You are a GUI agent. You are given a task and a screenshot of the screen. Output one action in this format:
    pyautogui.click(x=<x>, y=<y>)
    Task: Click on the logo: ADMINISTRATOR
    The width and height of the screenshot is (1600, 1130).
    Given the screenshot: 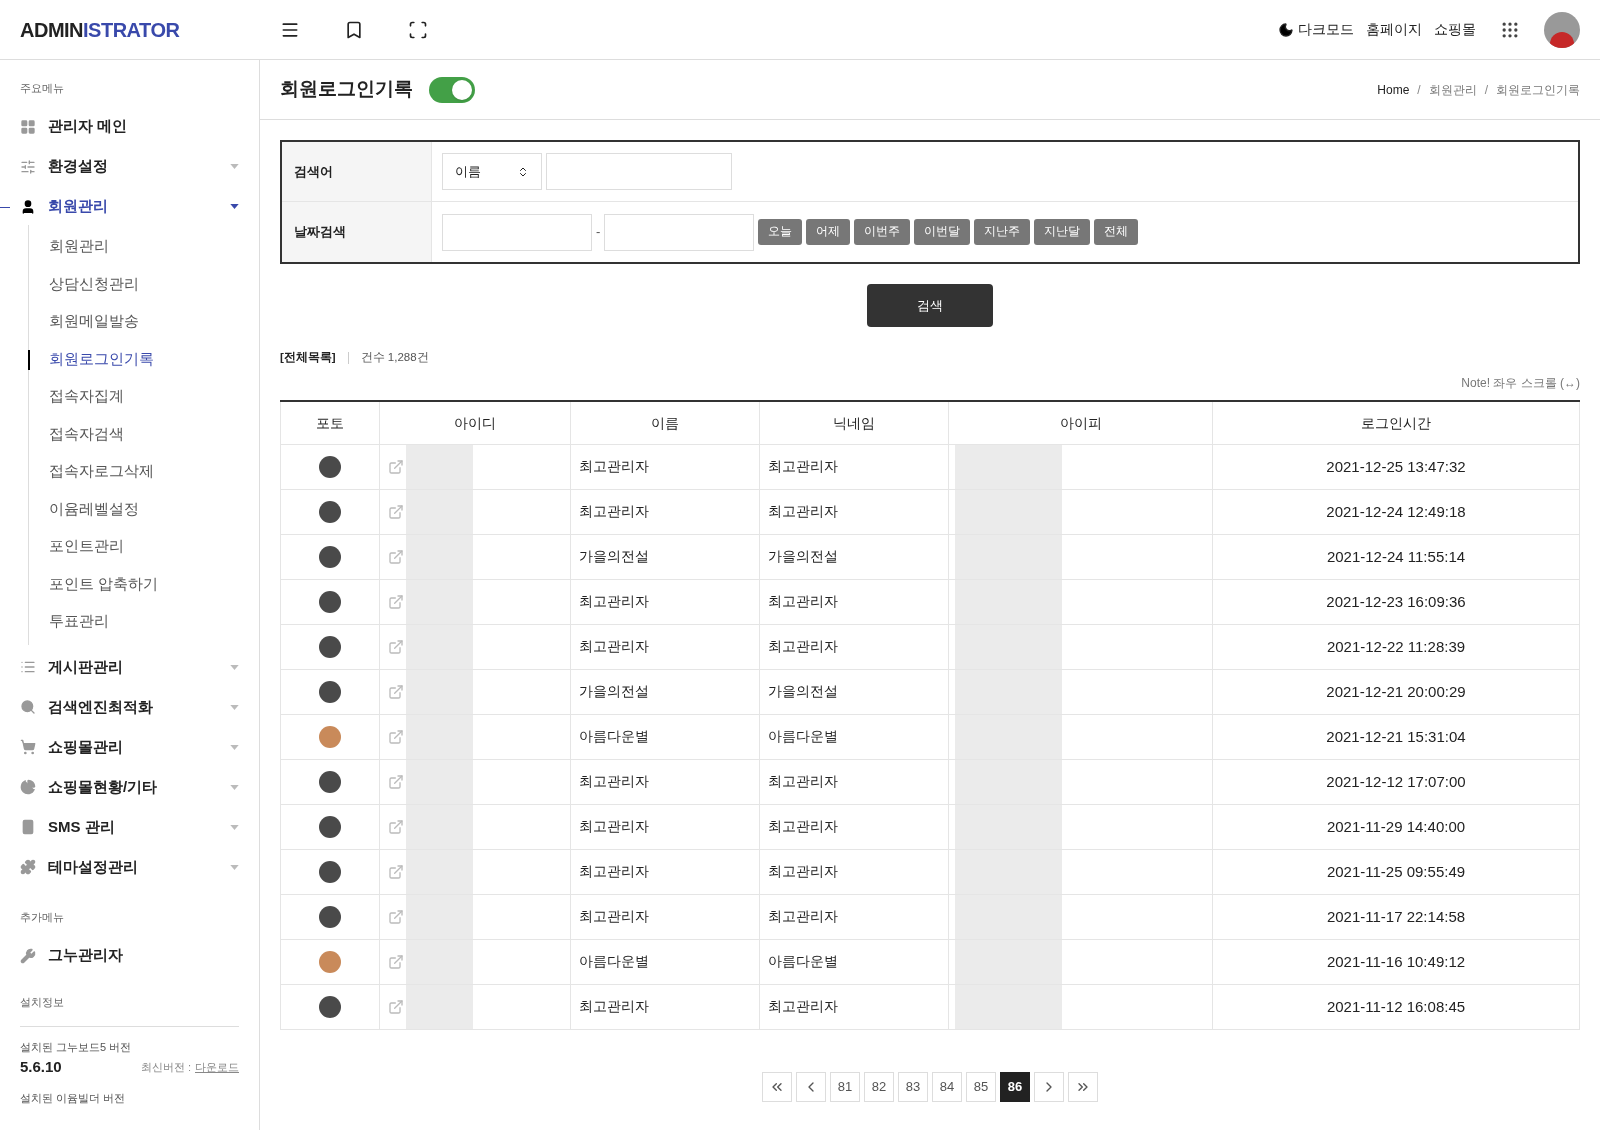 What is the action you would take?
    pyautogui.click(x=130, y=29)
    